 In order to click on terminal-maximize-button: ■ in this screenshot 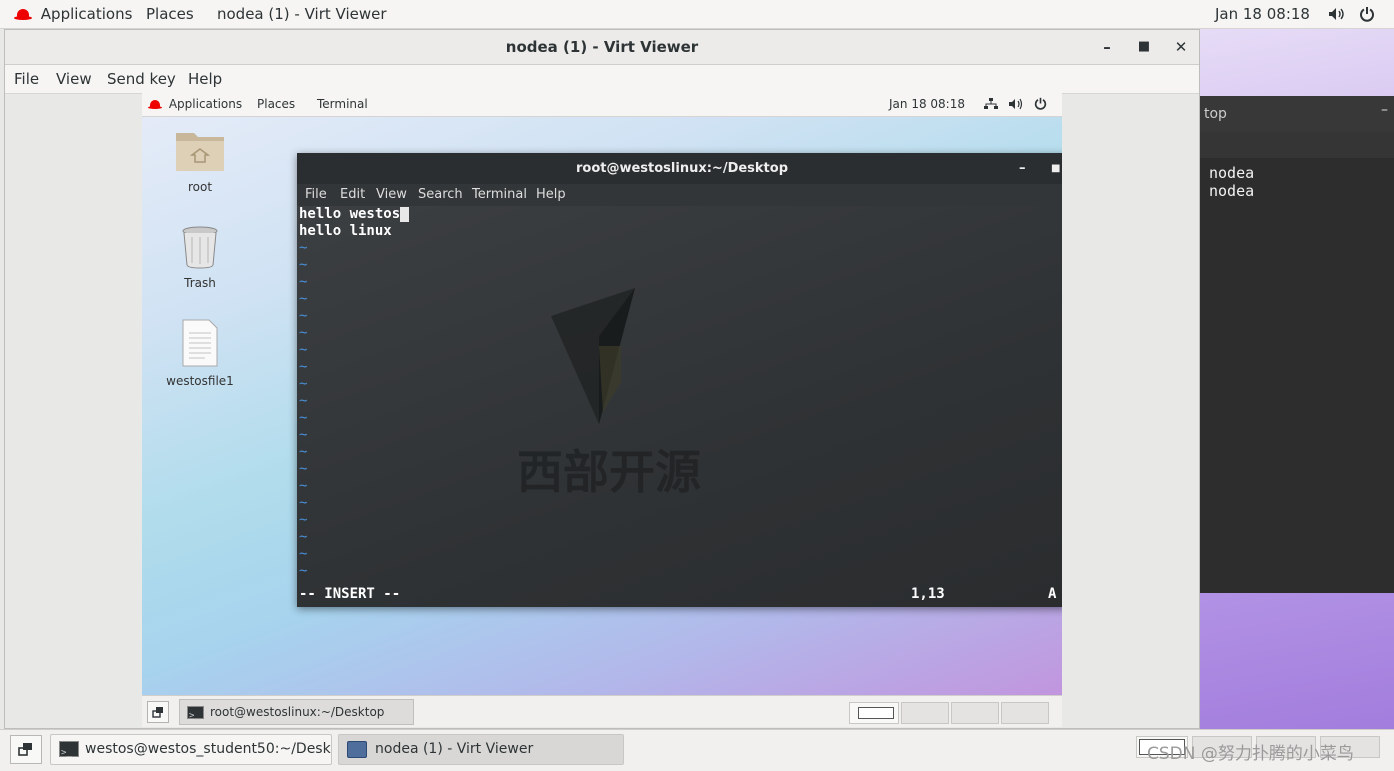, I will do `click(1055, 168)`.